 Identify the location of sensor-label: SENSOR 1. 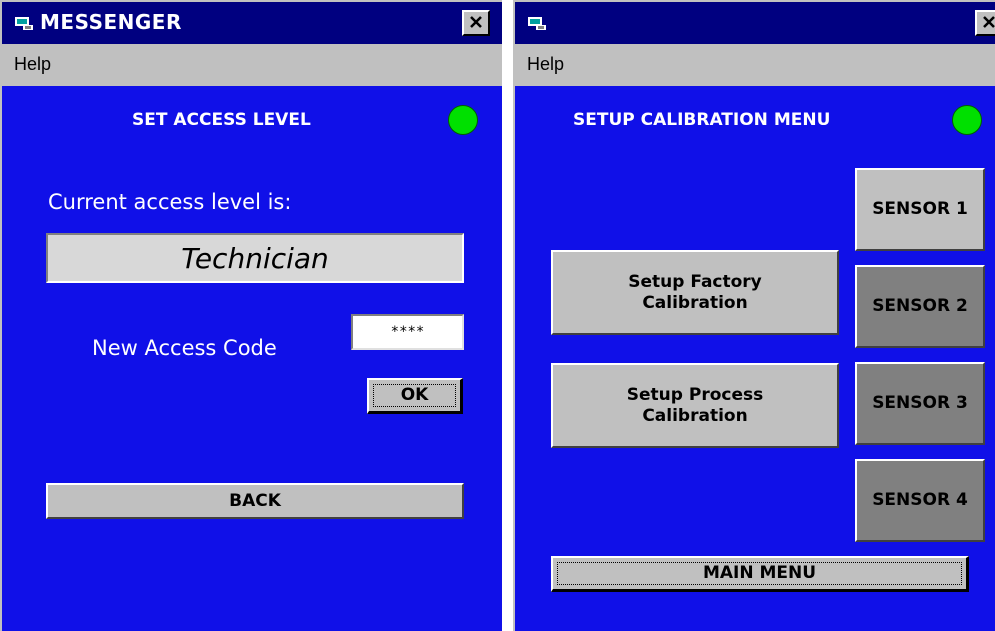
(920, 209).